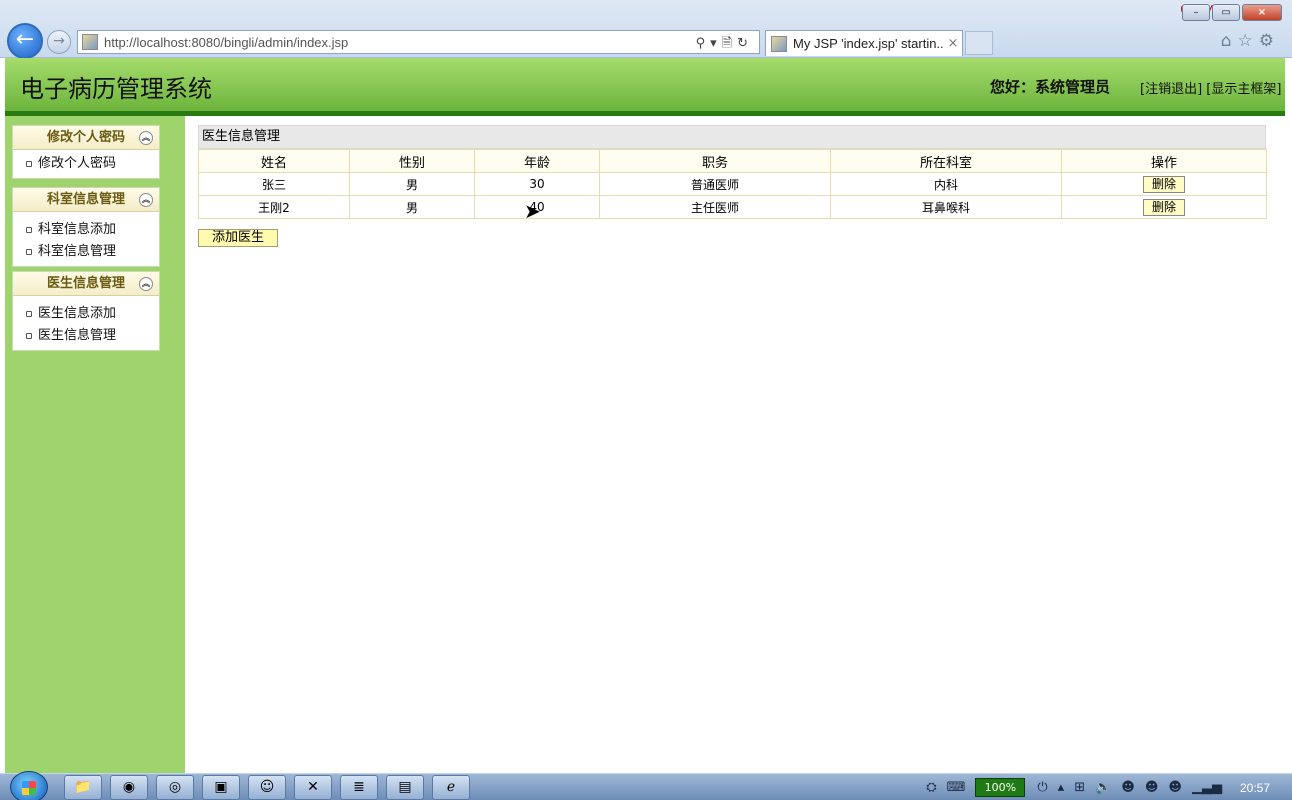 The image size is (1292, 800). Describe the element at coordinates (1226, 12) in the screenshot. I see `restore-button: ▭` at that location.